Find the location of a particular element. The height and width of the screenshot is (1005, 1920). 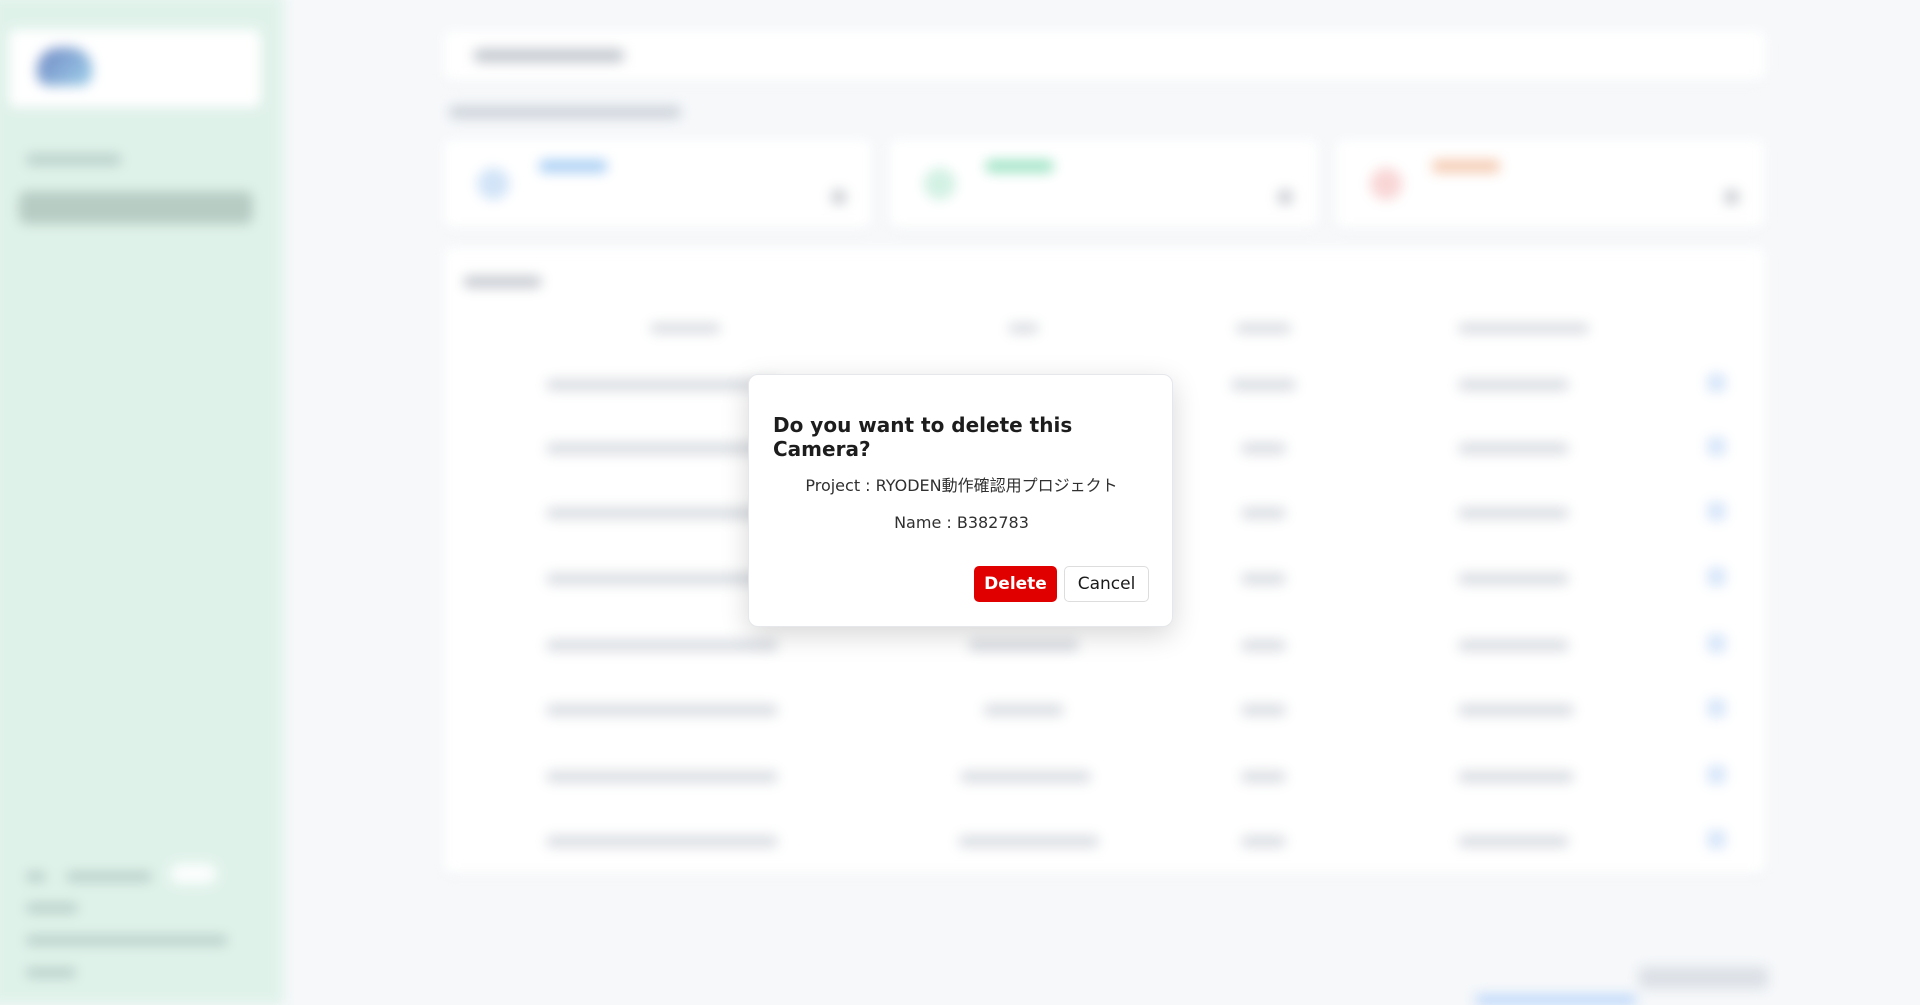

stat-card-blue is located at coordinates (657, 184).